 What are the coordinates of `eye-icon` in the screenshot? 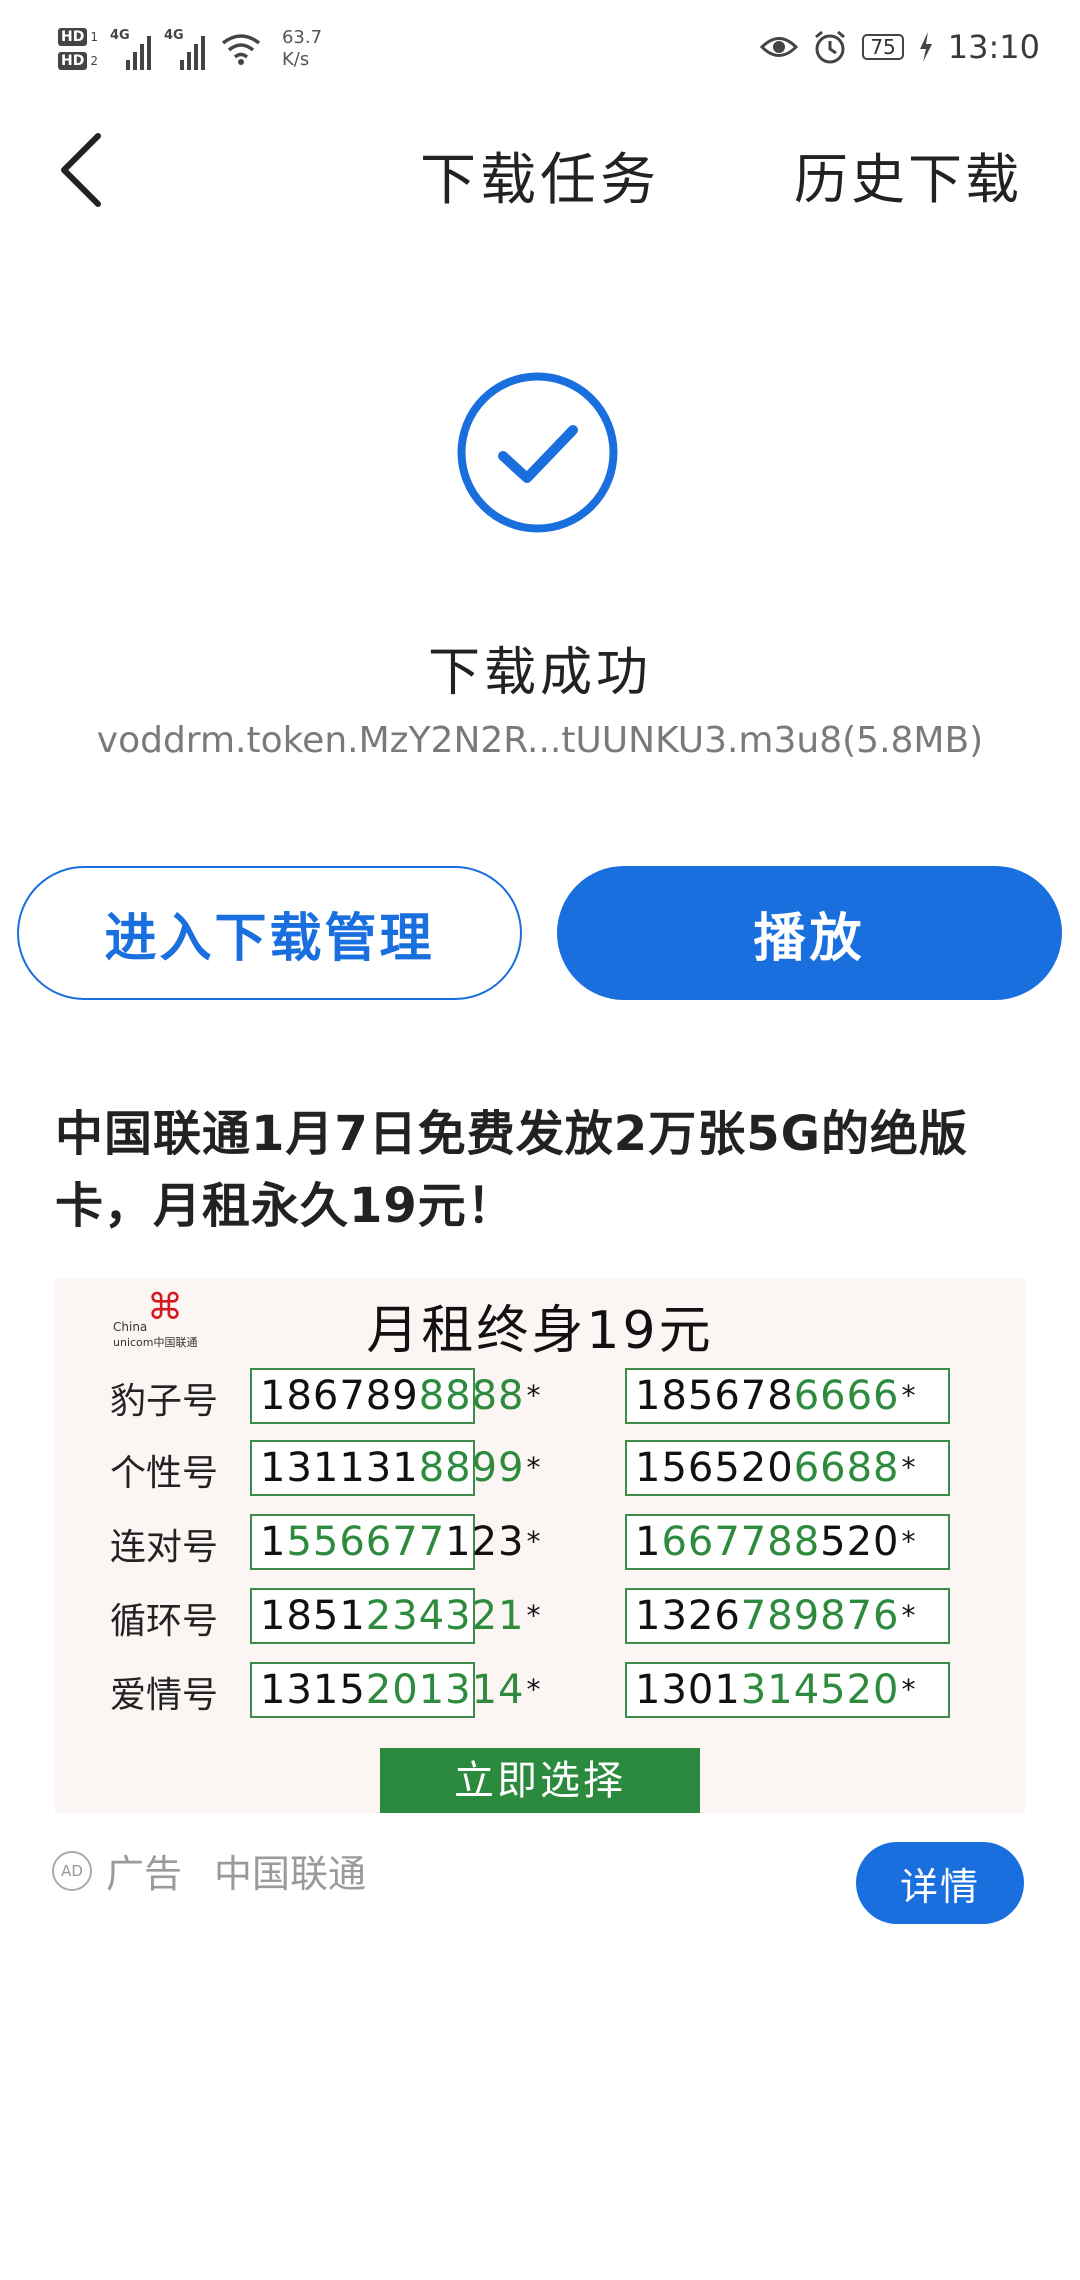 It's located at (779, 47).